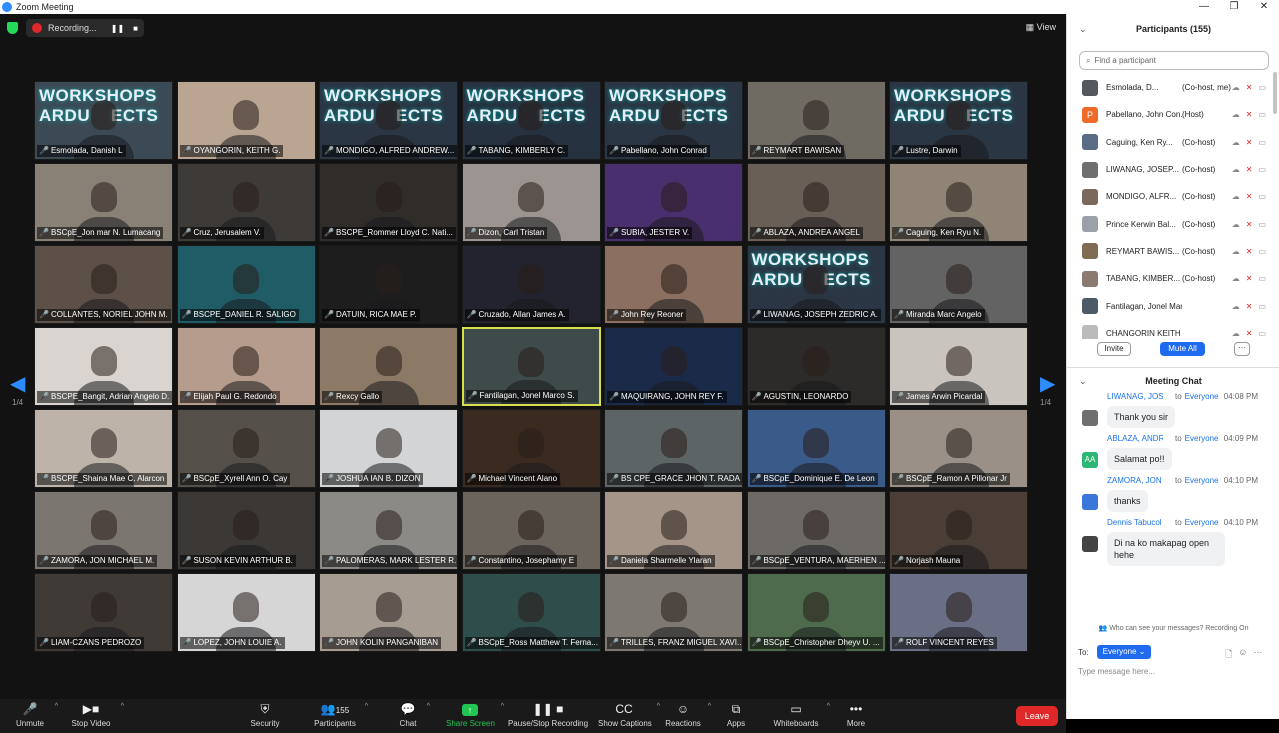  Describe the element at coordinates (1169, 114) in the screenshot. I see `participant-row: P Pabellano, John Con... (Host) ☁ ✕ ▭` at that location.